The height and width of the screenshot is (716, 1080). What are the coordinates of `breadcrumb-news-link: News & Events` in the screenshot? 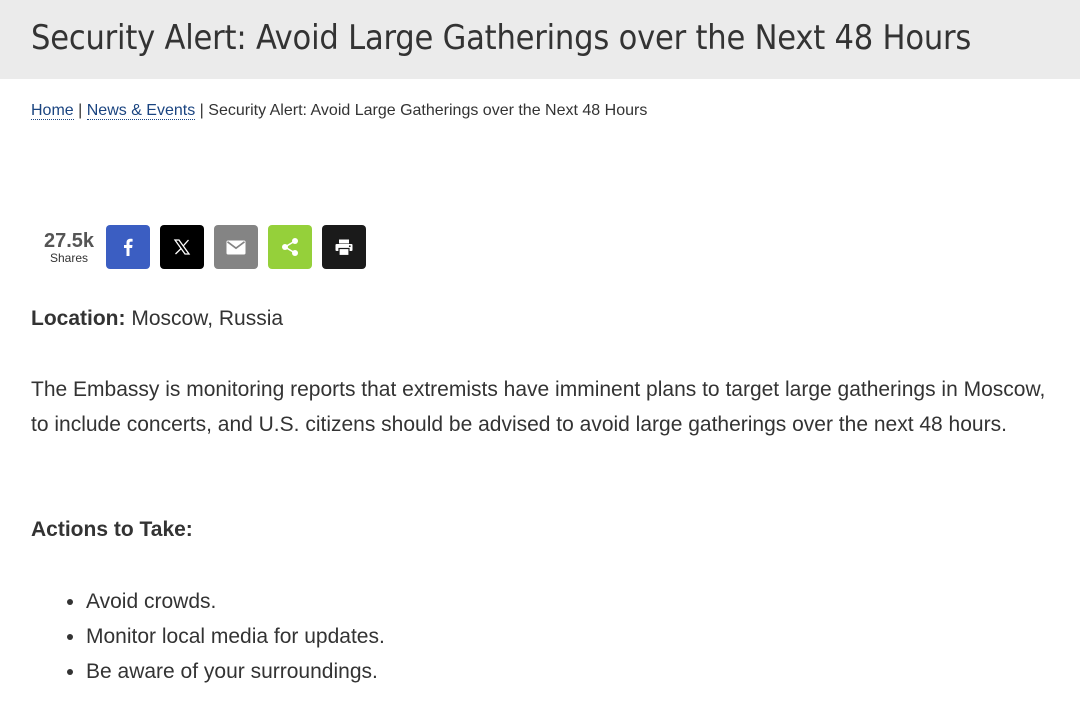 It's located at (141, 111).